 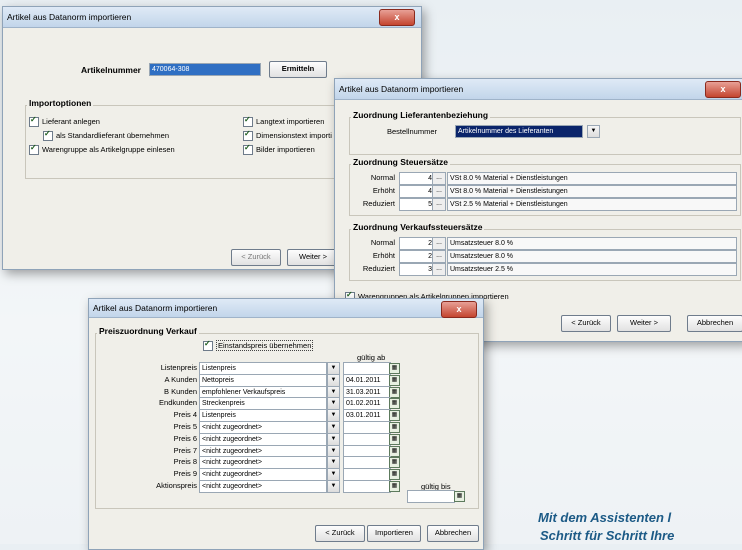 What do you see at coordinates (102, 149) in the screenshot?
I see `warengruppe-checkbox: Warengruppe als Artikelgruppe einlesen` at bounding box center [102, 149].